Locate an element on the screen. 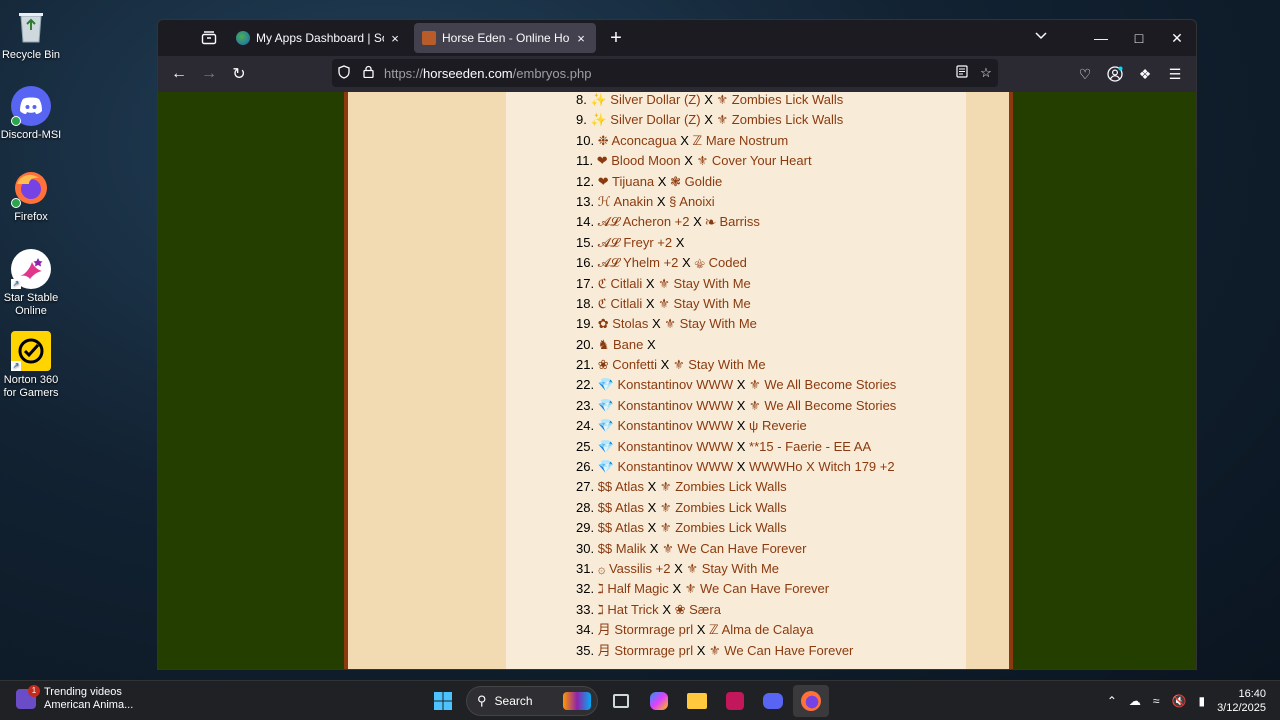 This screenshot has width=1280, height=720. task-view-button is located at coordinates (621, 701).